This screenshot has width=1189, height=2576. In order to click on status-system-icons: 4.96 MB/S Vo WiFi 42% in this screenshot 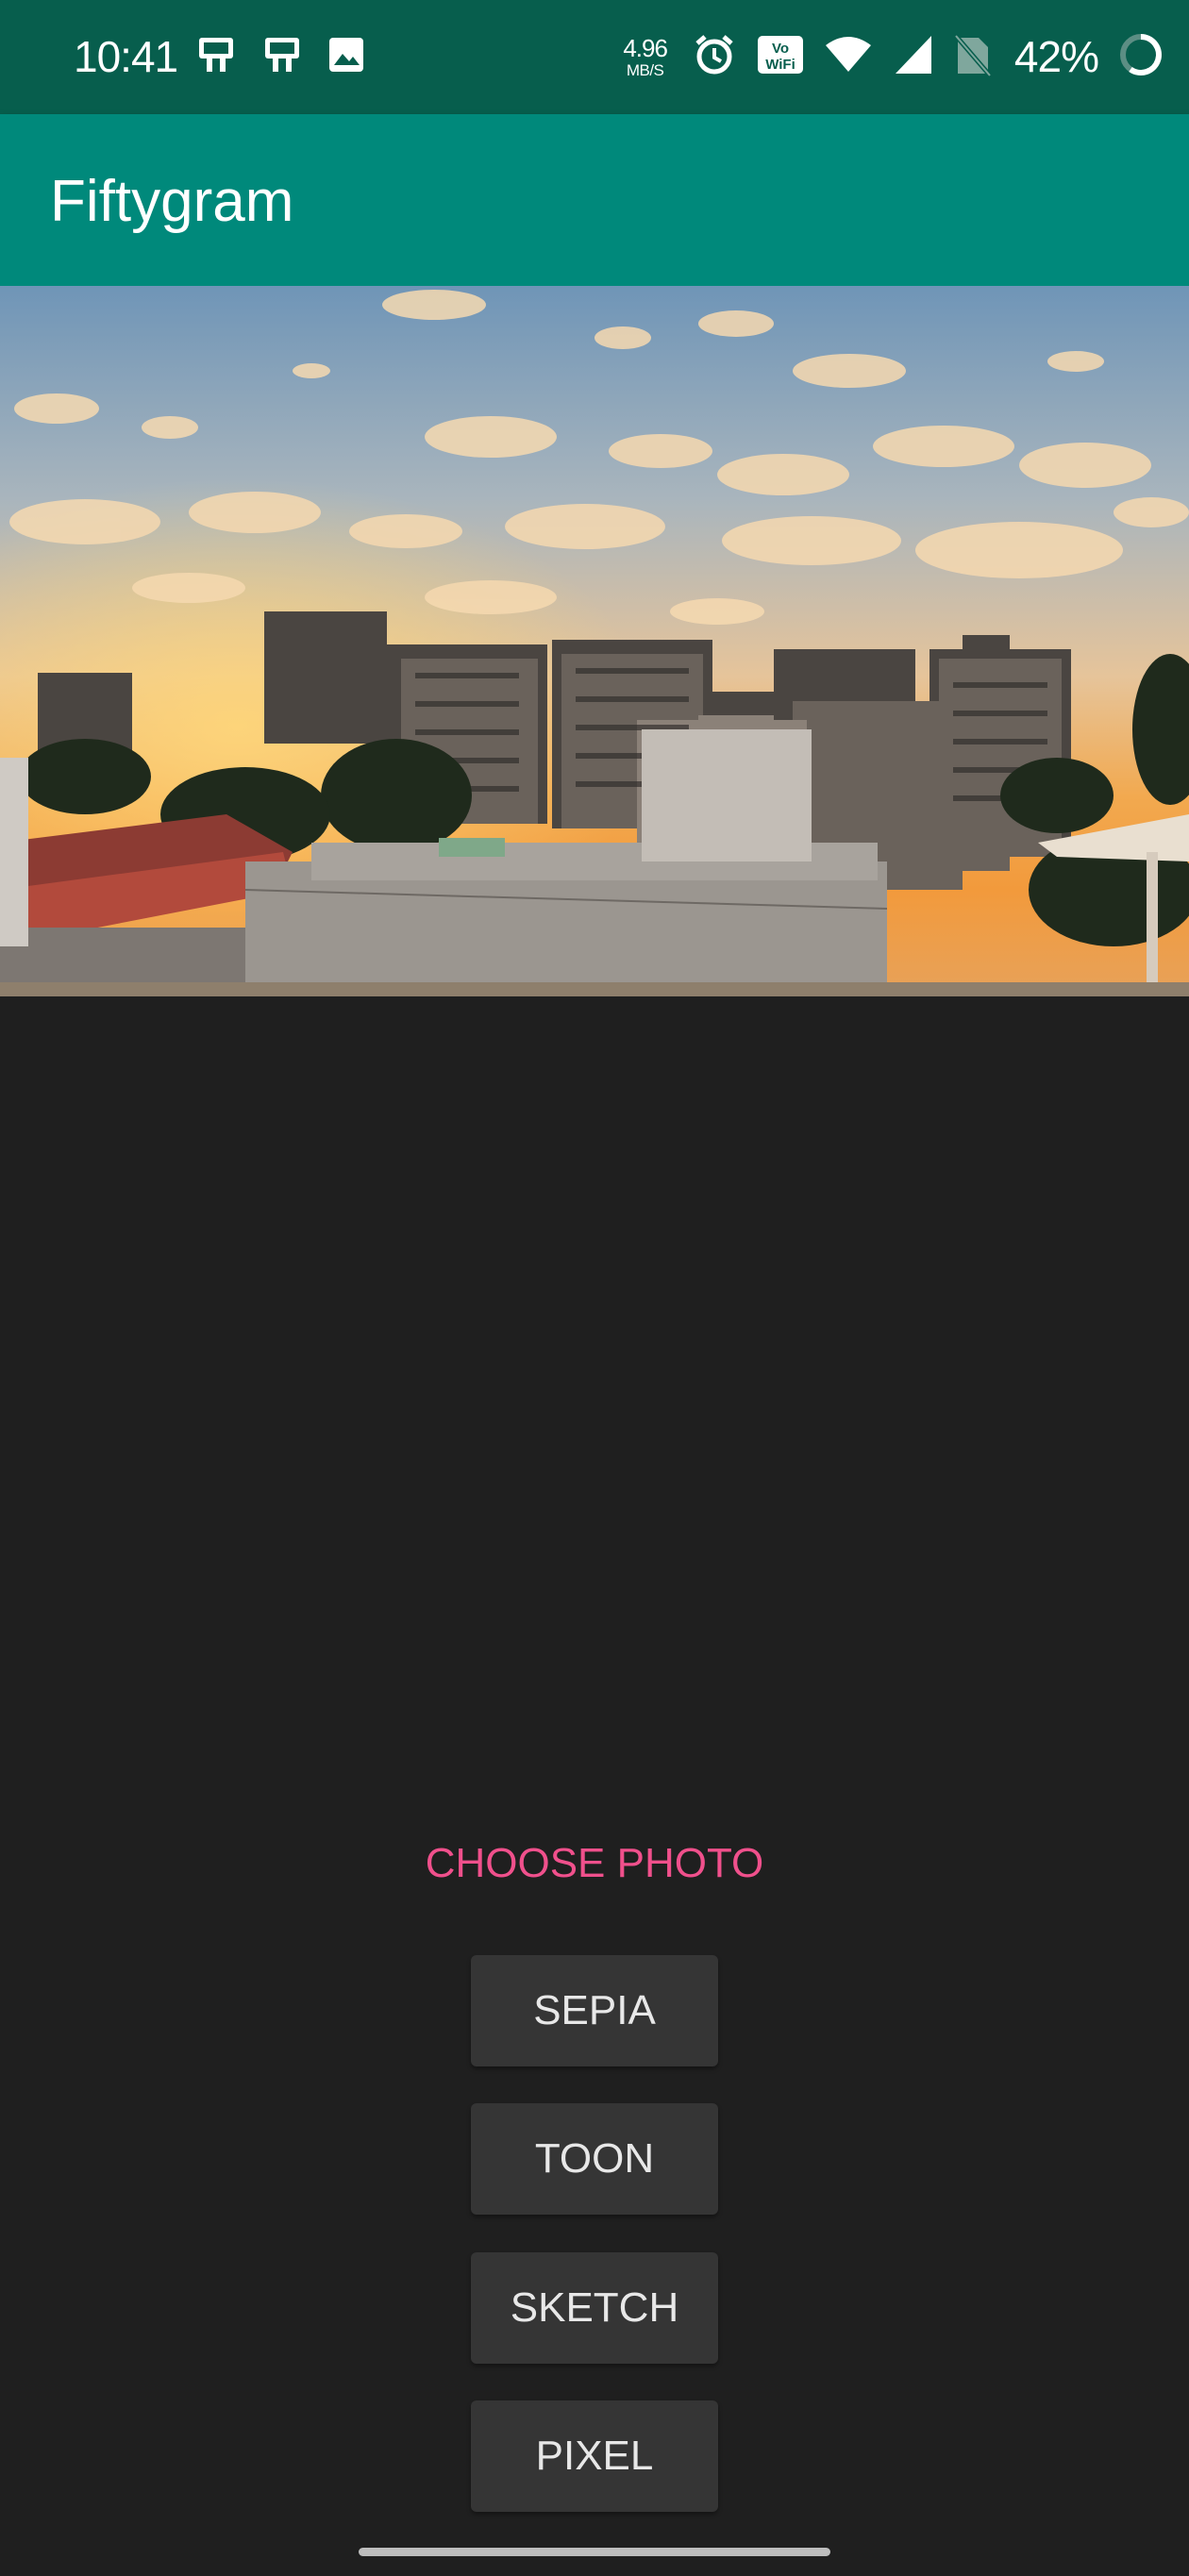, I will do `click(894, 56)`.